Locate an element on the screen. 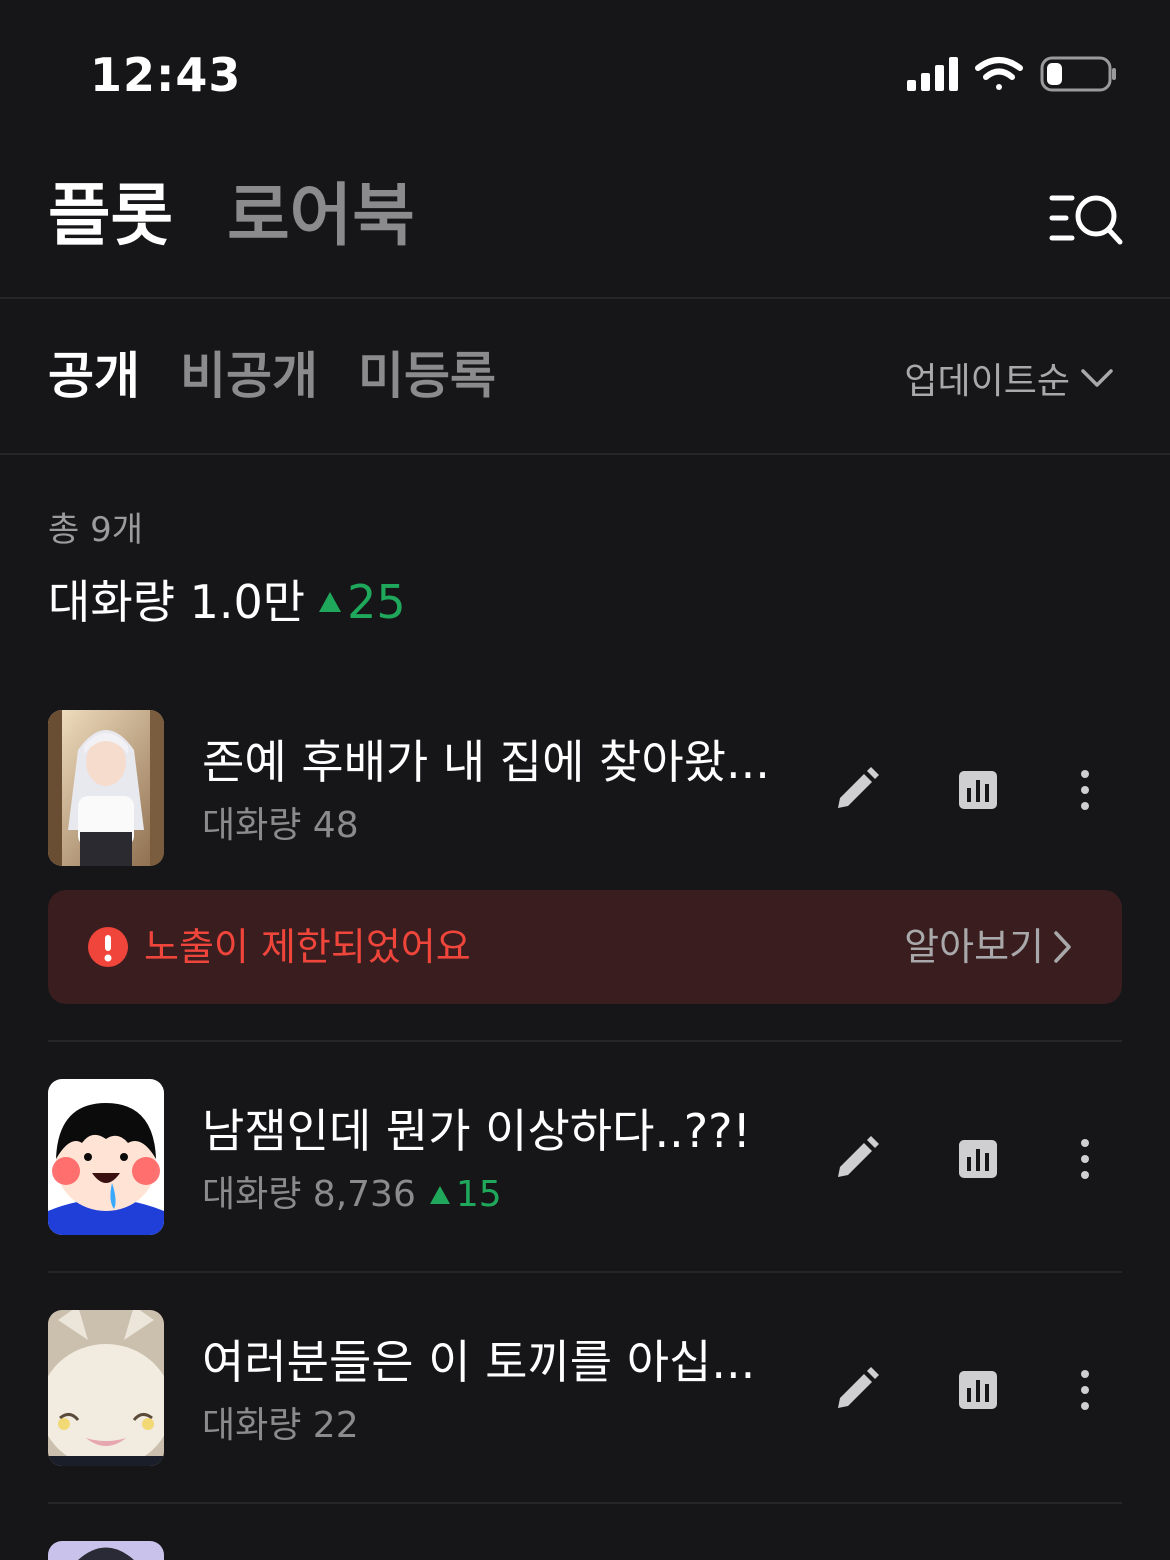  conversation-delta-value: 25 is located at coordinates (376, 602).